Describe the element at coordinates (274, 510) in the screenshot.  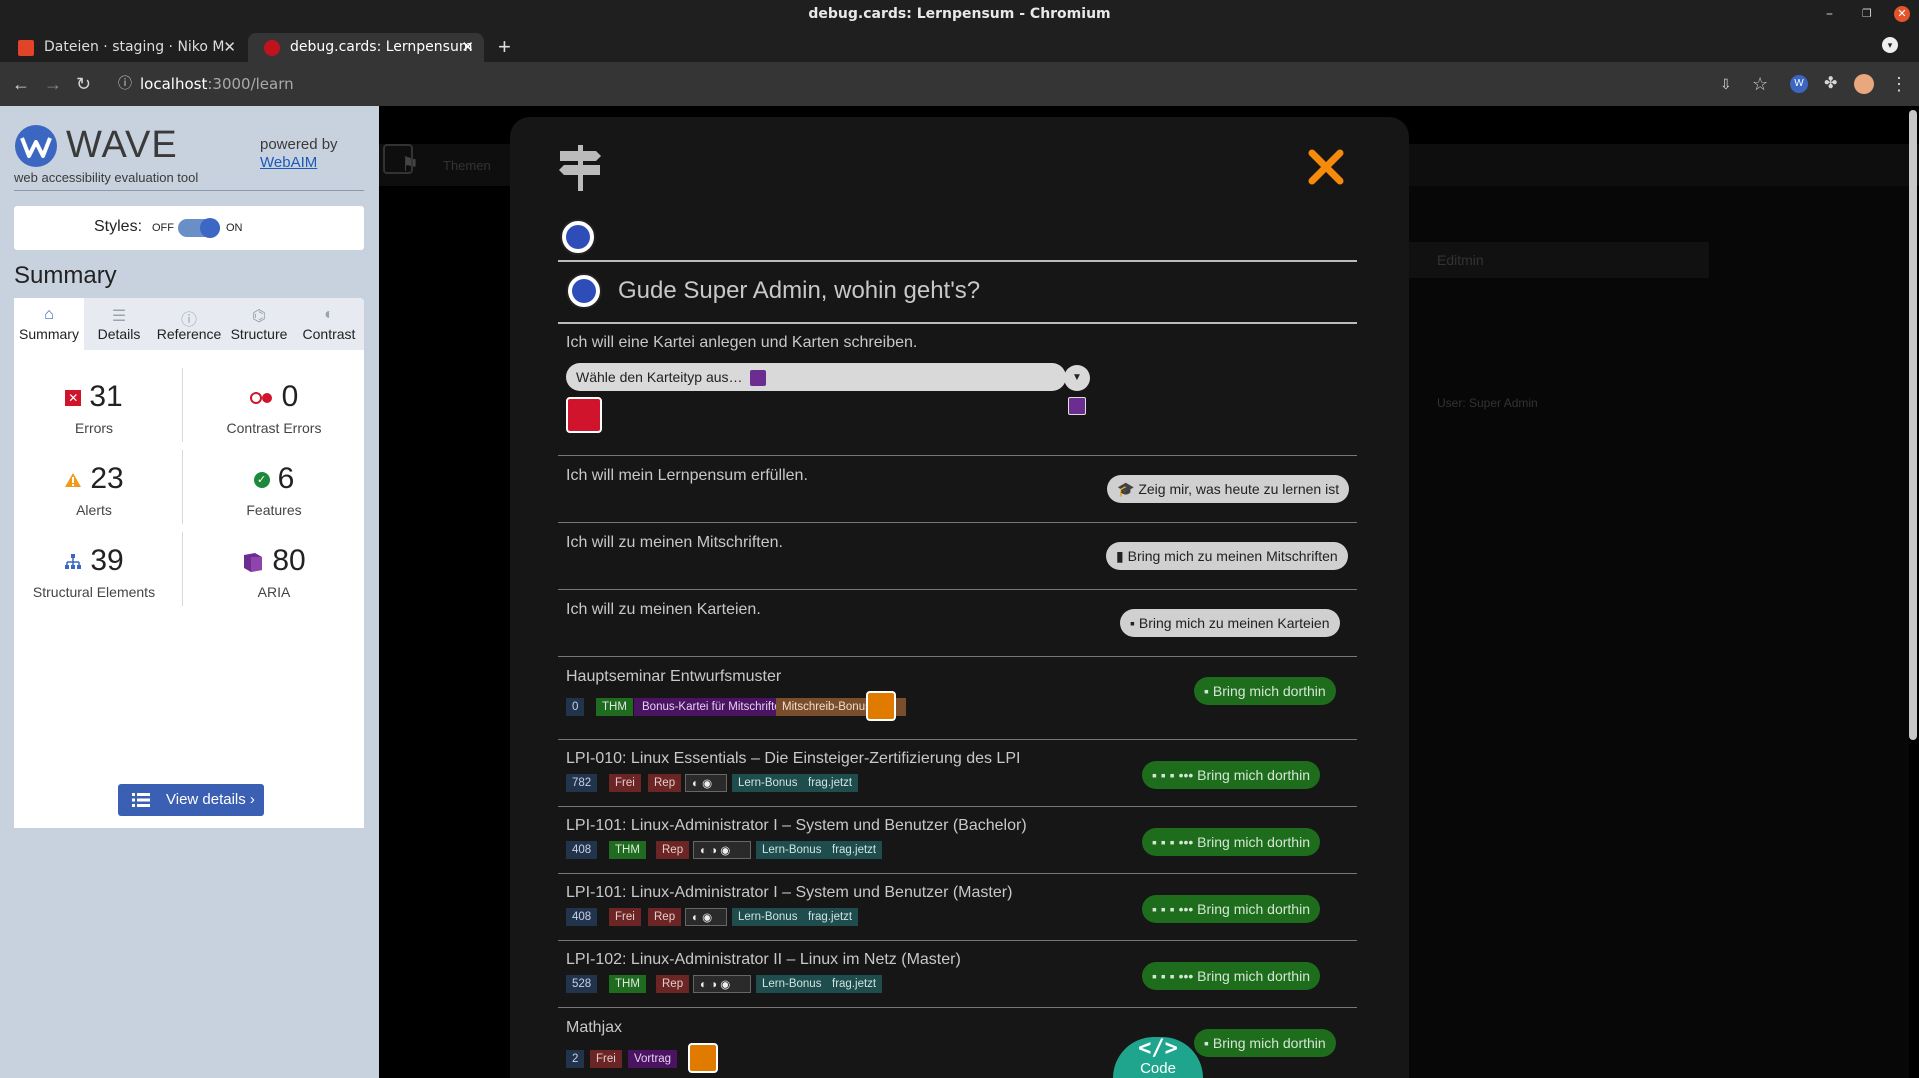
I see `features-label: Features` at that location.